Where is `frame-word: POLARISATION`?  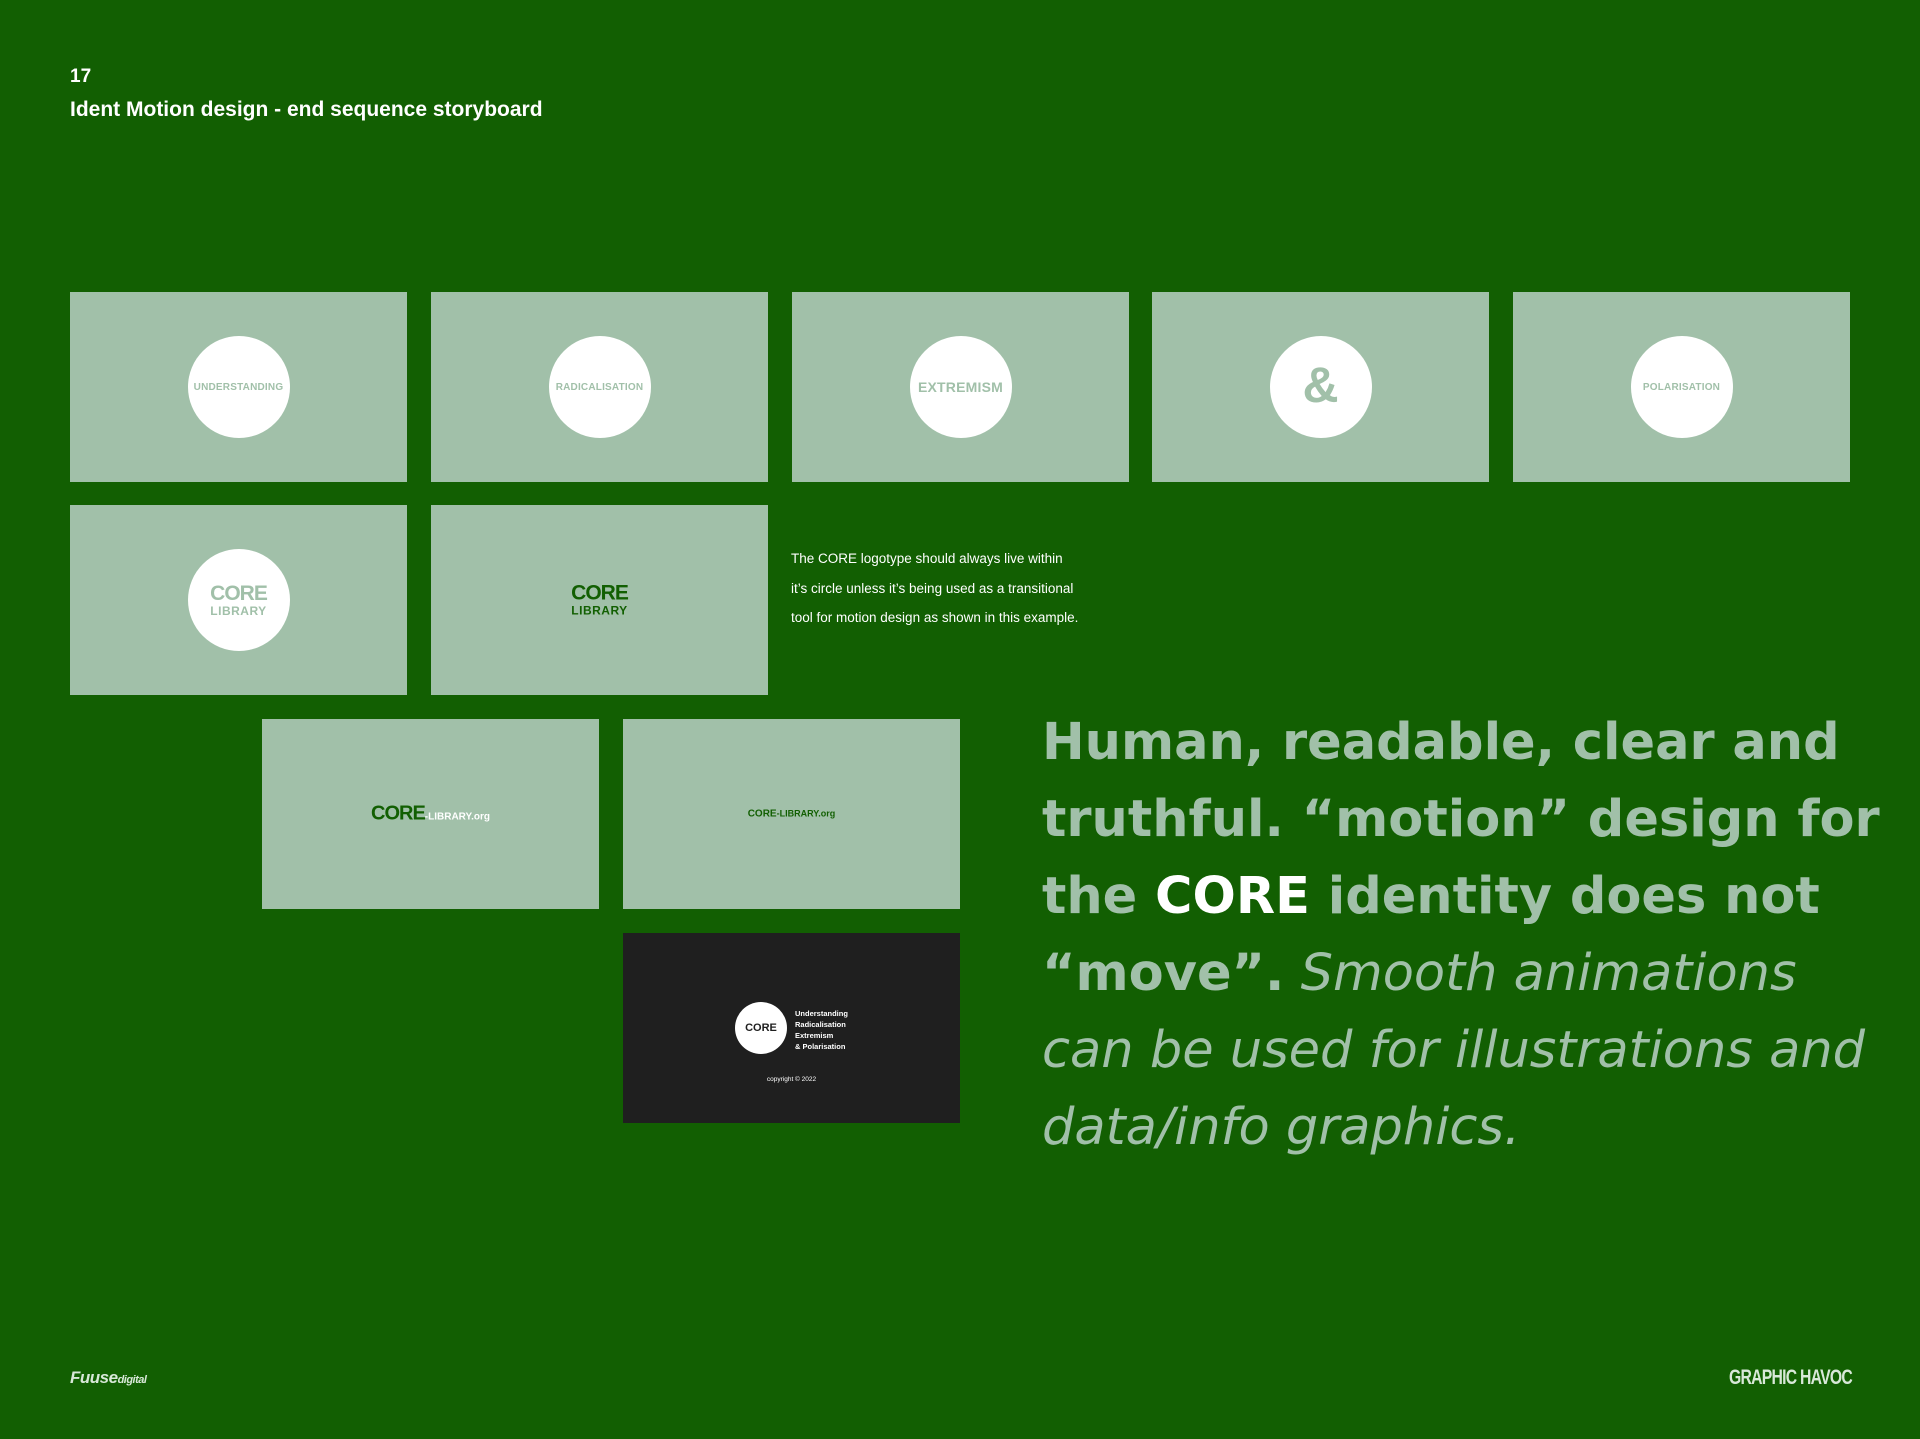 frame-word: POLARISATION is located at coordinates (1681, 387).